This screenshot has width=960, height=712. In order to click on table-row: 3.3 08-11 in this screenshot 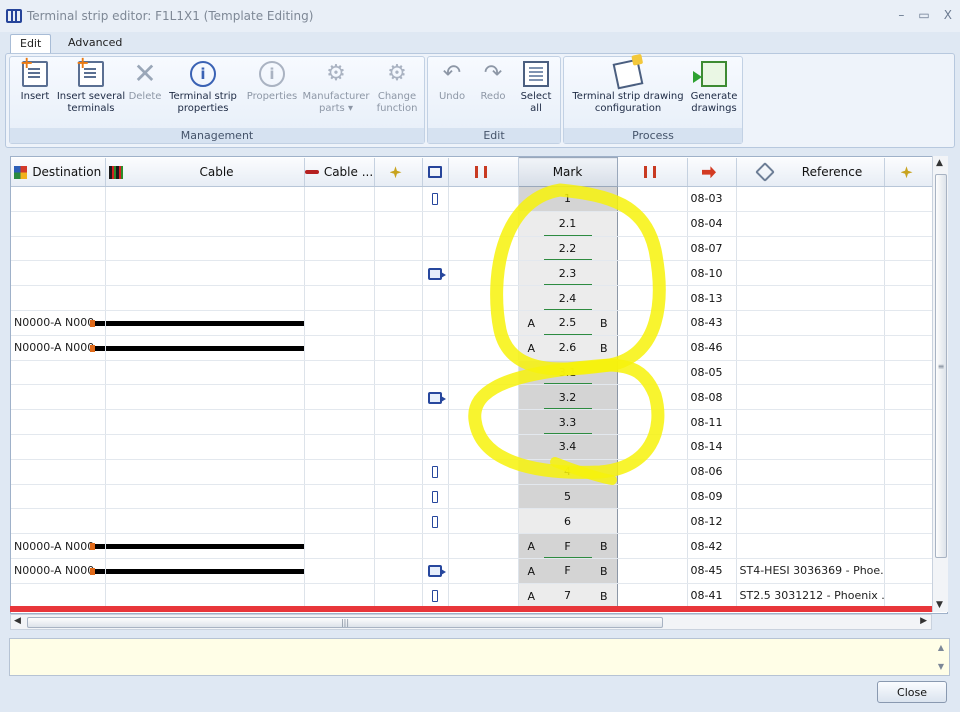, I will do `click(473, 422)`.